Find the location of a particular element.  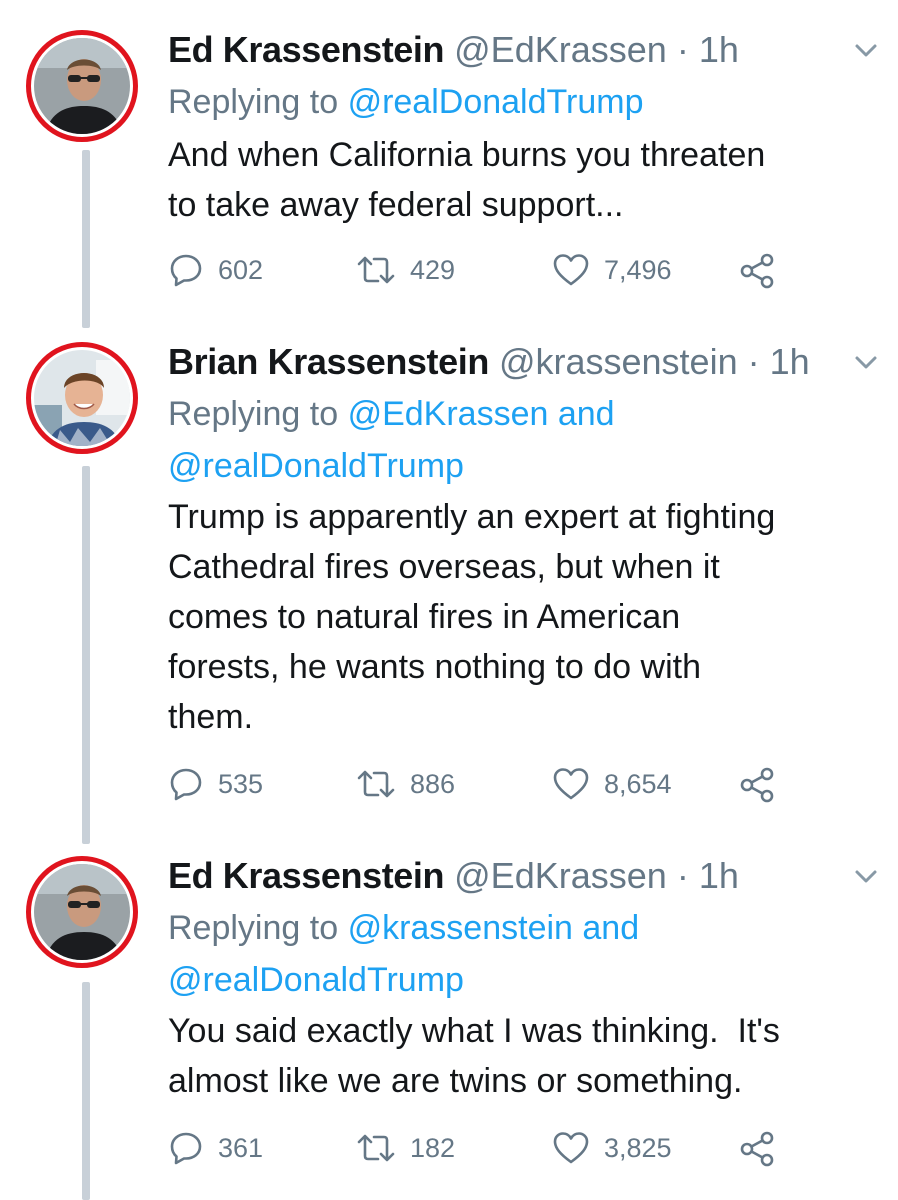

tweet-text-line: comes to natural fires in American is located at coordinates (424, 617).